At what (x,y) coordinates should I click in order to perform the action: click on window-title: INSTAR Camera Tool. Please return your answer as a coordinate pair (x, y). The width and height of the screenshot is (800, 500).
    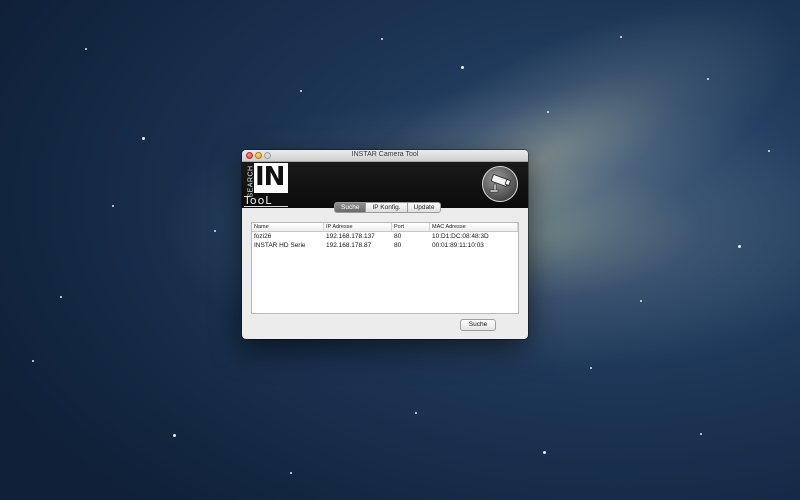
    Looking at the image, I should click on (385, 154).